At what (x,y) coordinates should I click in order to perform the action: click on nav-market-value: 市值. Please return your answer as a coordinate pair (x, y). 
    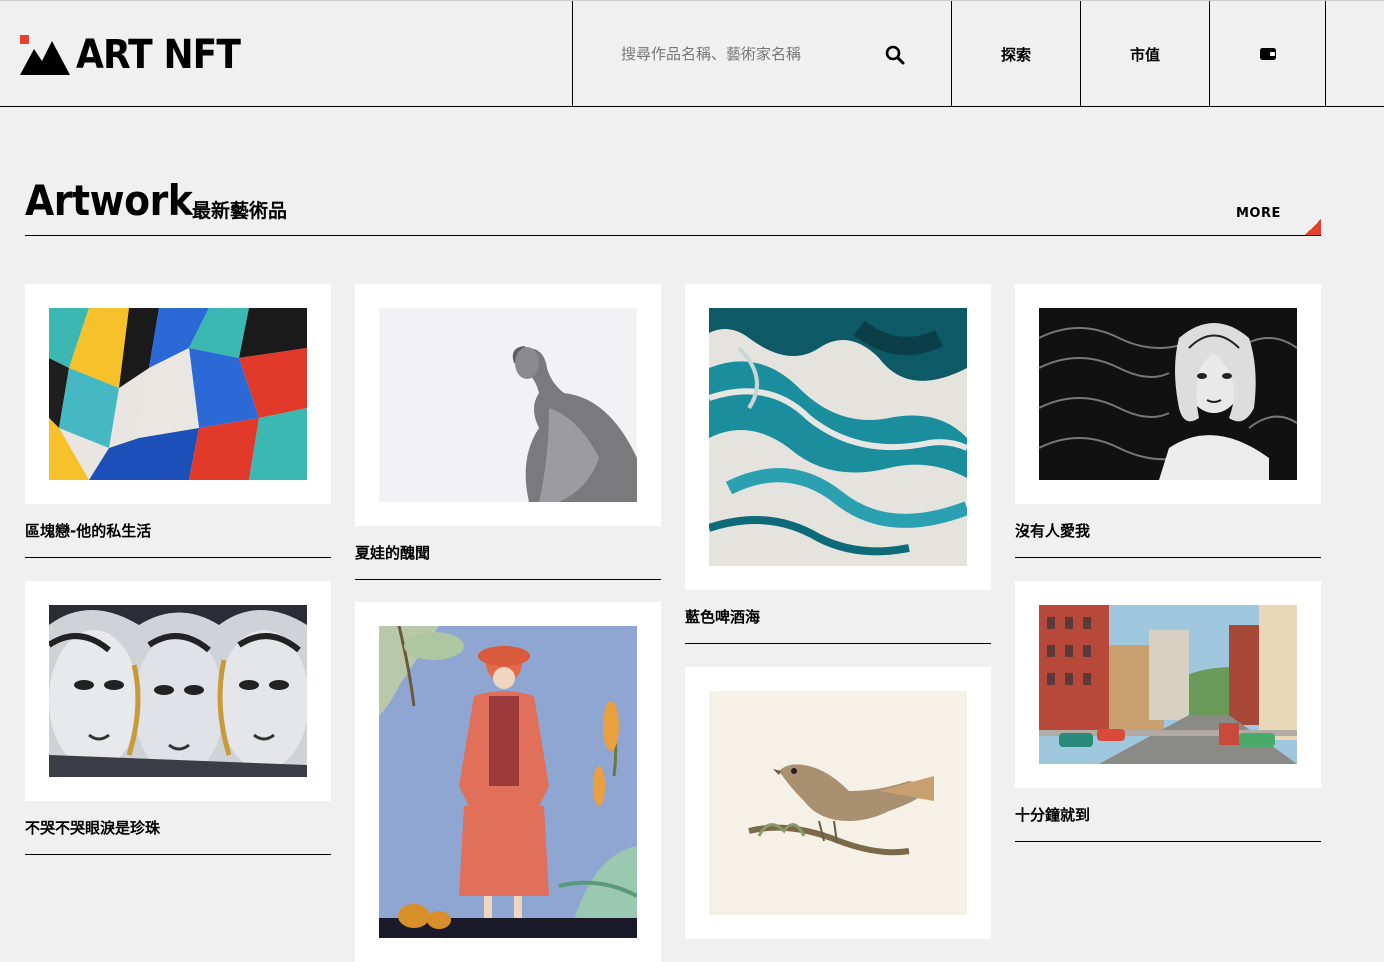
    Looking at the image, I should click on (1144, 54).